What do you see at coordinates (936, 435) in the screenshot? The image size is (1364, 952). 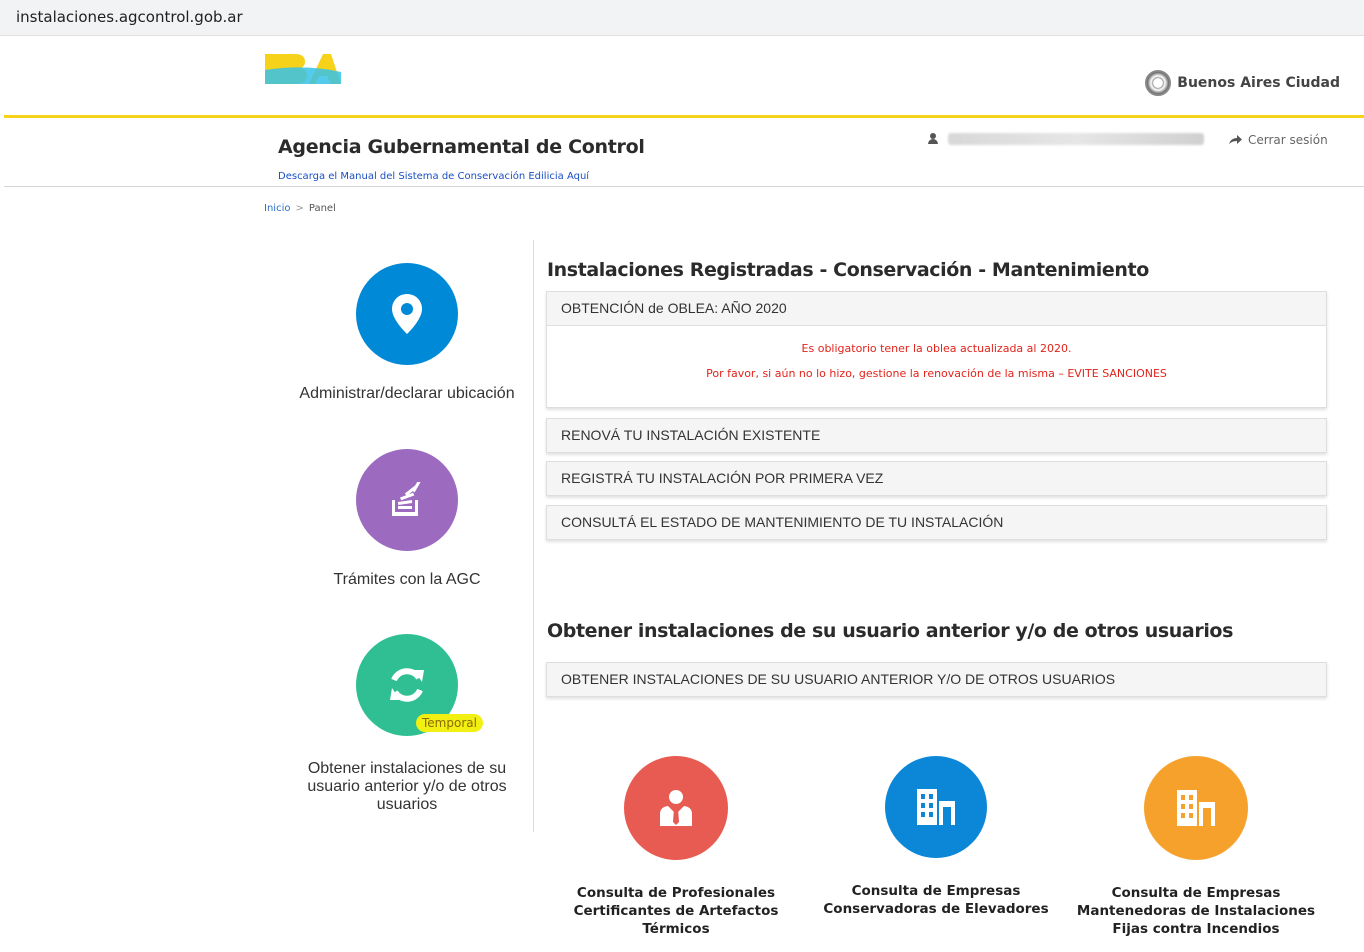 I see `option-renova: RENOVÁ TU INSTALACIÓN EXISTENTE` at bounding box center [936, 435].